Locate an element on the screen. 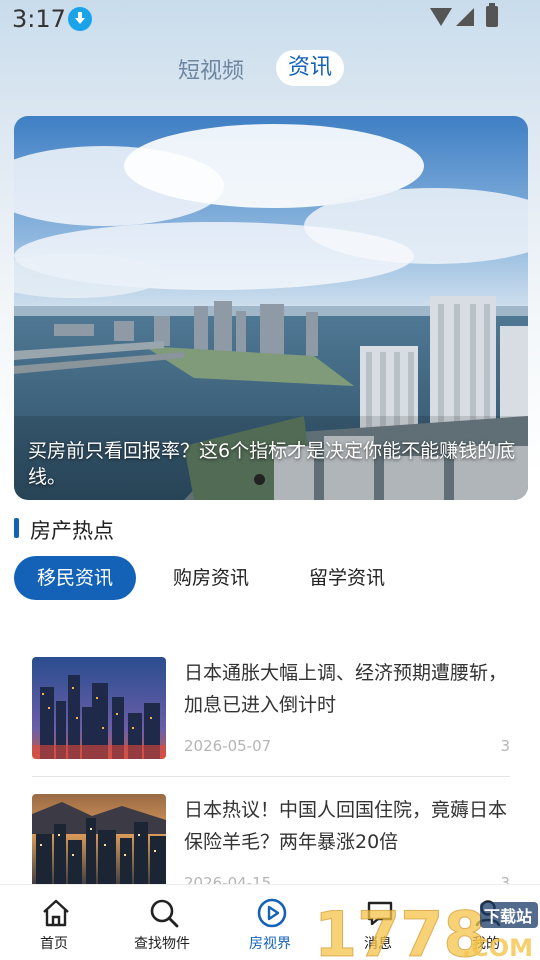  tab-study-abroad-news: 留学资讯 is located at coordinates (347, 578).